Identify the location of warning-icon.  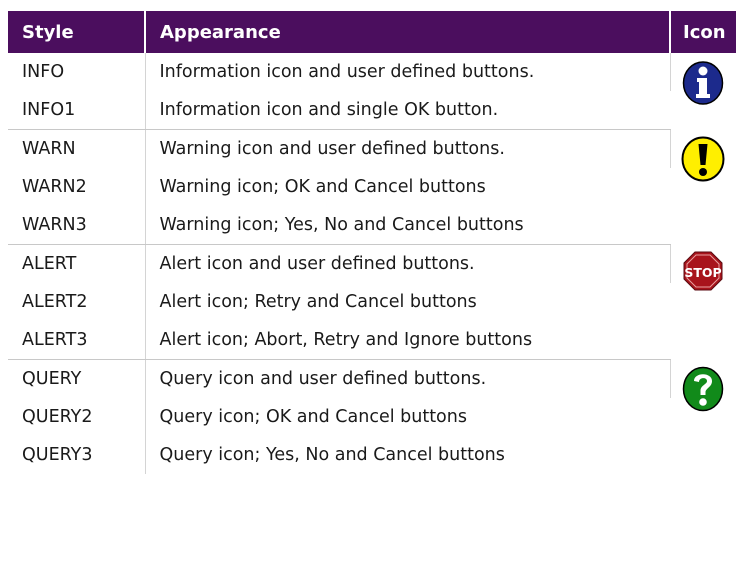
(703, 158).